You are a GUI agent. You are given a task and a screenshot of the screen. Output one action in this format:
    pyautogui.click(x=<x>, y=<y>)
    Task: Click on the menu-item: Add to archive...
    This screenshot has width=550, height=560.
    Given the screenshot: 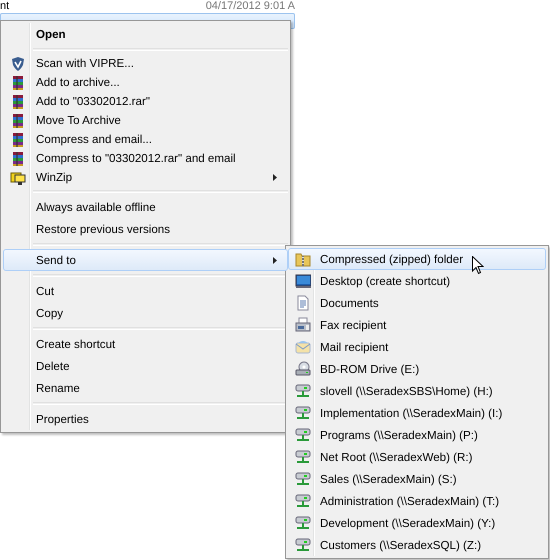 What is the action you would take?
    pyautogui.click(x=145, y=82)
    